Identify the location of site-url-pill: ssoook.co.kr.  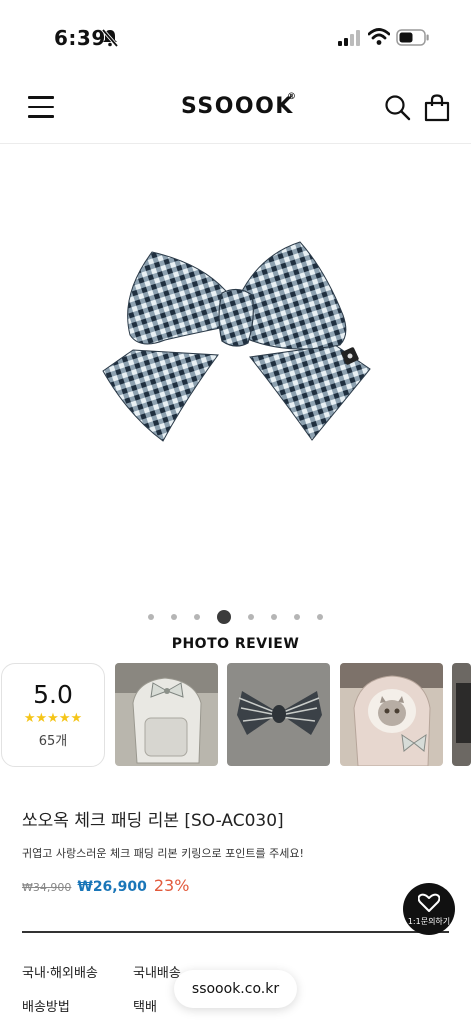
(235, 989).